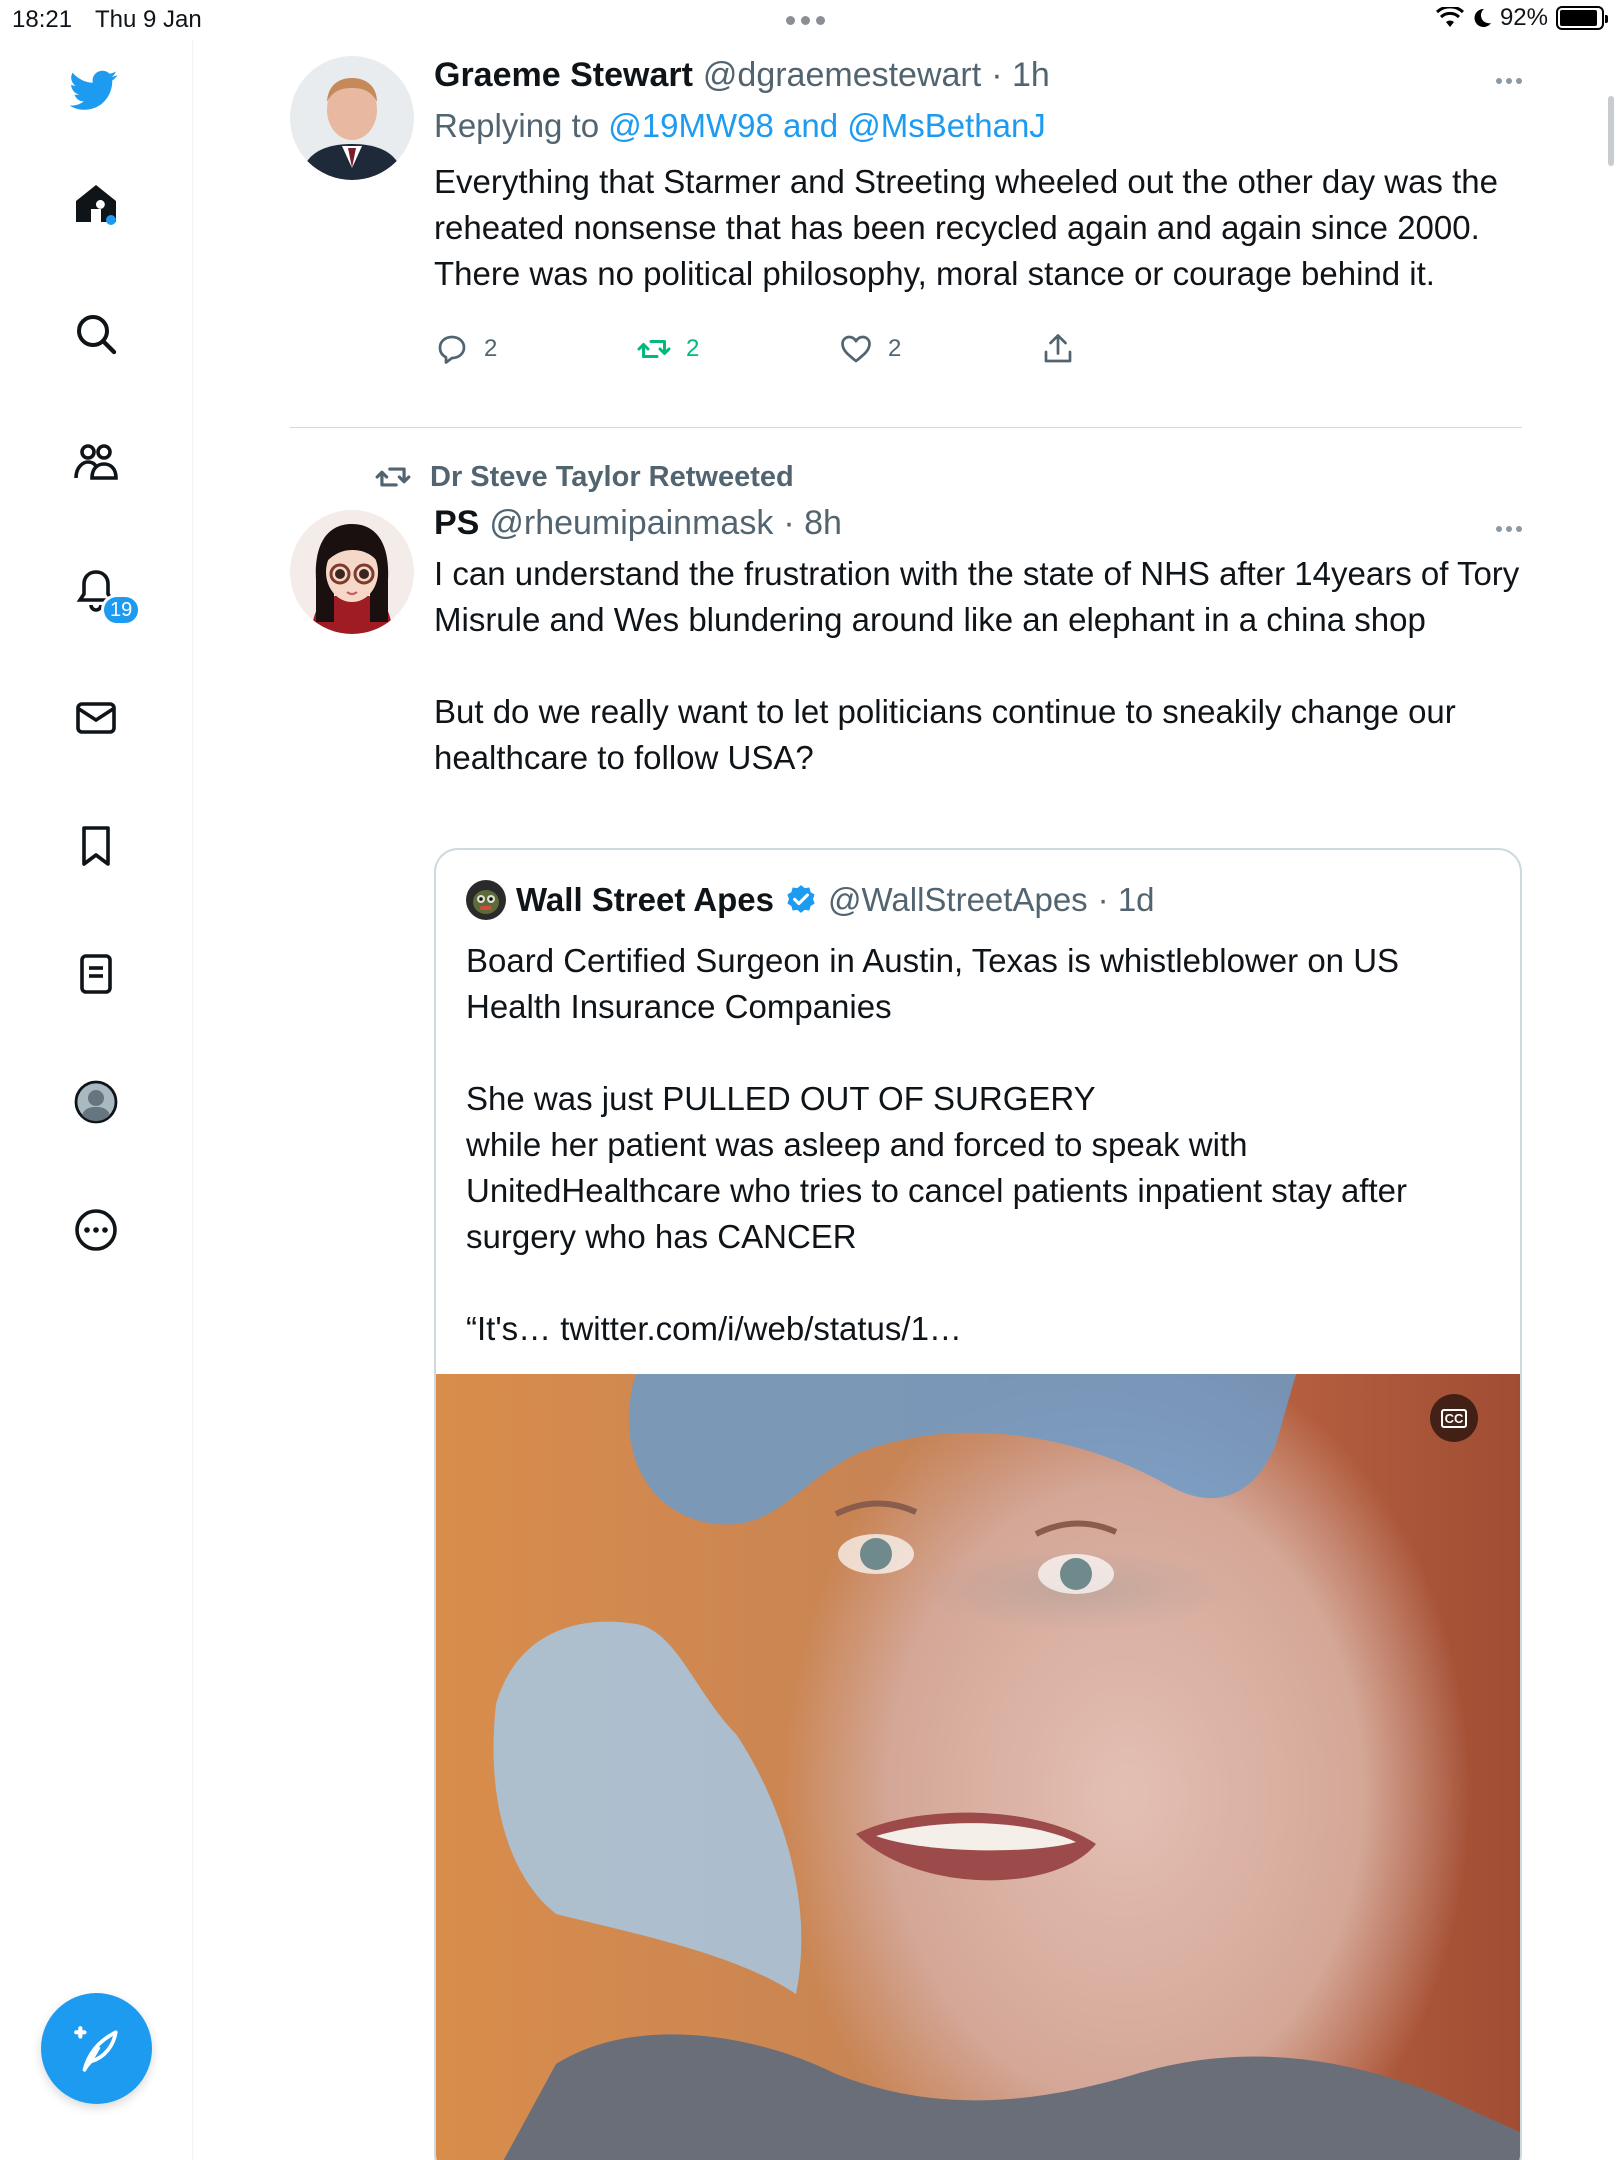 The image size is (1620, 2160). What do you see at coordinates (906, 427) in the screenshot?
I see `tweet-divider` at bounding box center [906, 427].